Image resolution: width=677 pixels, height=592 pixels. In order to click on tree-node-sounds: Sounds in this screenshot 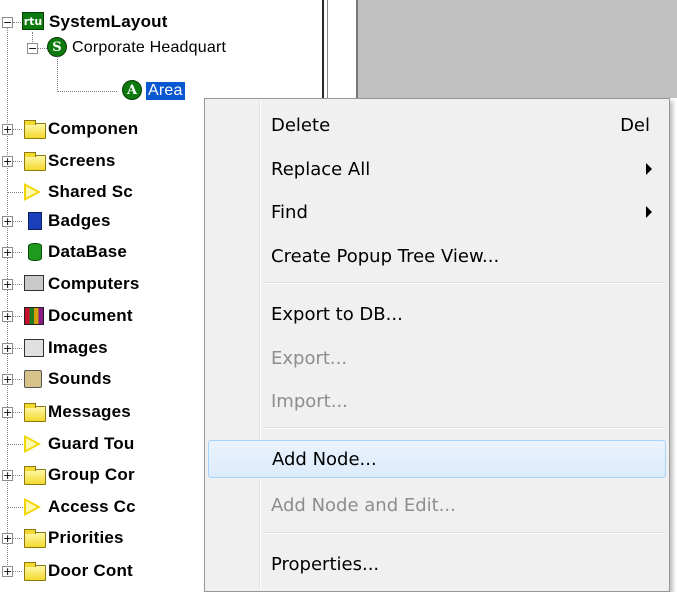, I will do `click(80, 379)`.